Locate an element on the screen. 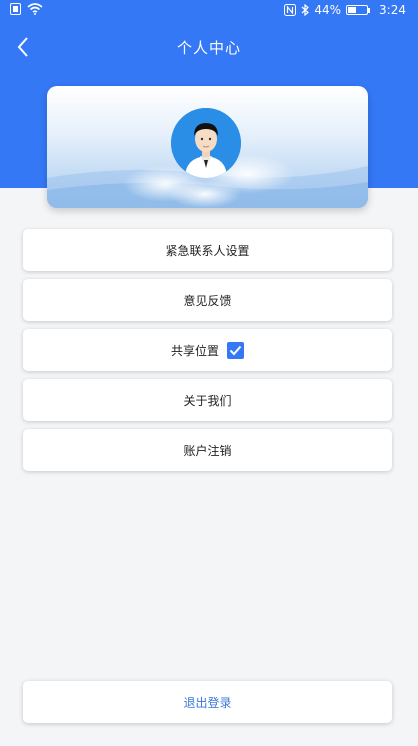 The height and width of the screenshot is (746, 418). menu-item-label: 关于我们 is located at coordinates (207, 400).